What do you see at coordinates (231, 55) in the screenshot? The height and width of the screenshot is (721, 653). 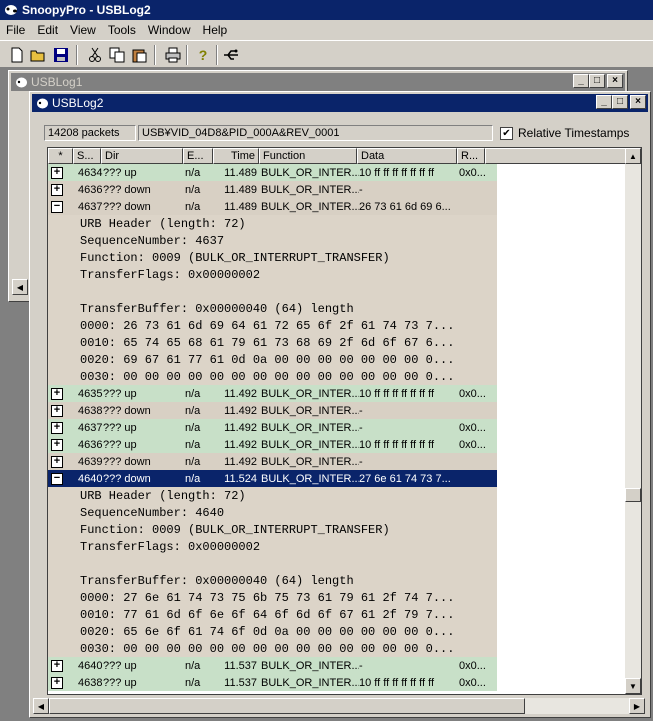 I see `usb-icon` at bounding box center [231, 55].